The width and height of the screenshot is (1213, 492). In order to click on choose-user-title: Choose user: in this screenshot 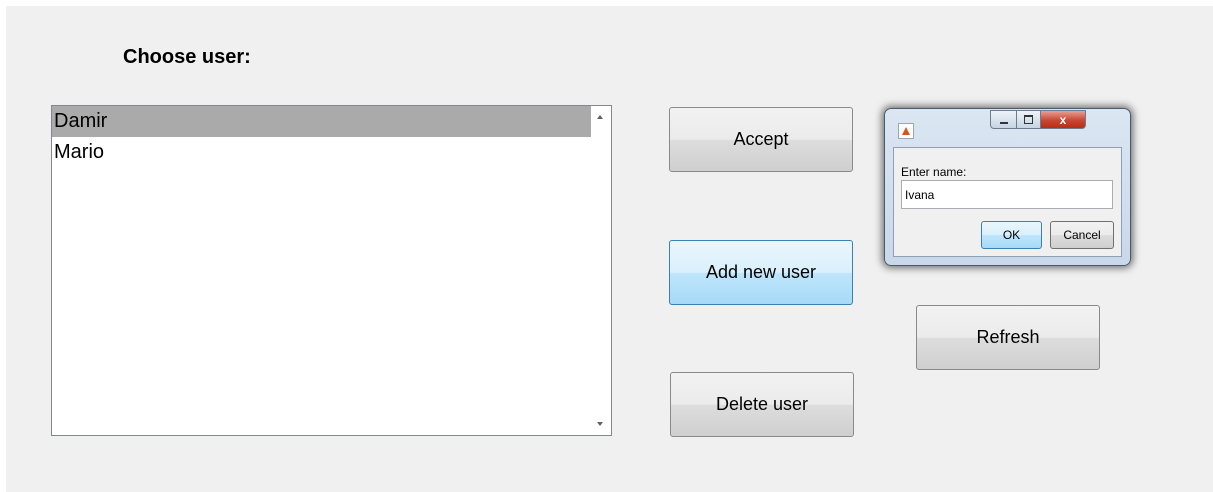, I will do `click(187, 57)`.